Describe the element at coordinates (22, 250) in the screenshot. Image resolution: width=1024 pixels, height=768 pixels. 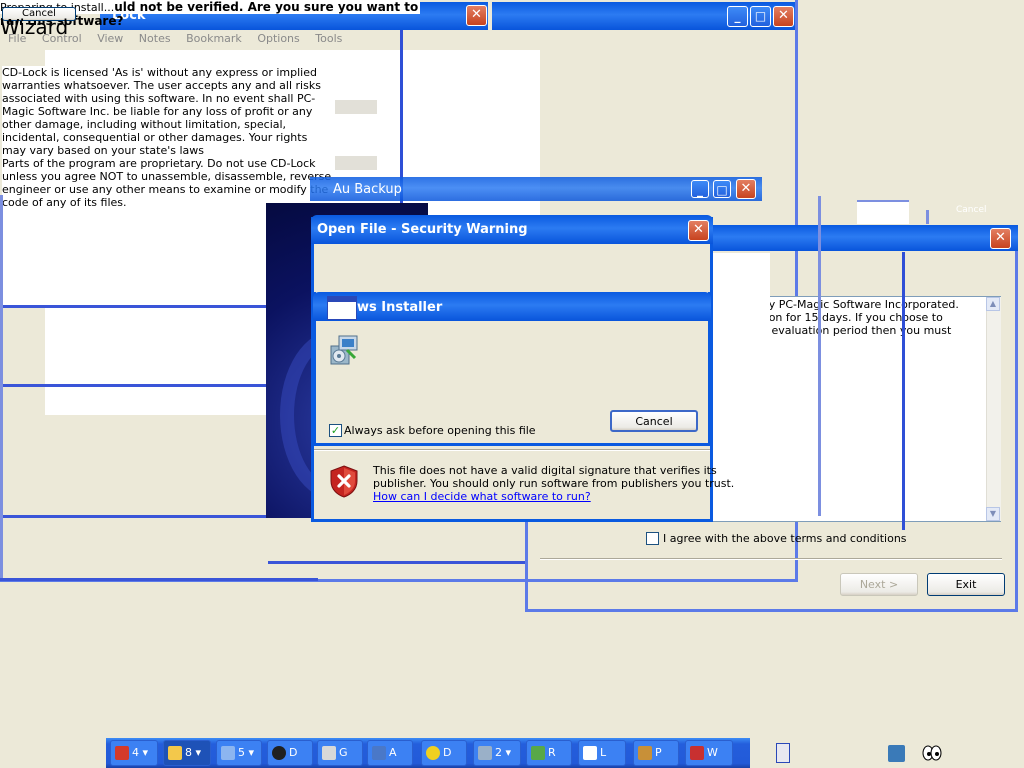
I see `content-area-left` at that location.